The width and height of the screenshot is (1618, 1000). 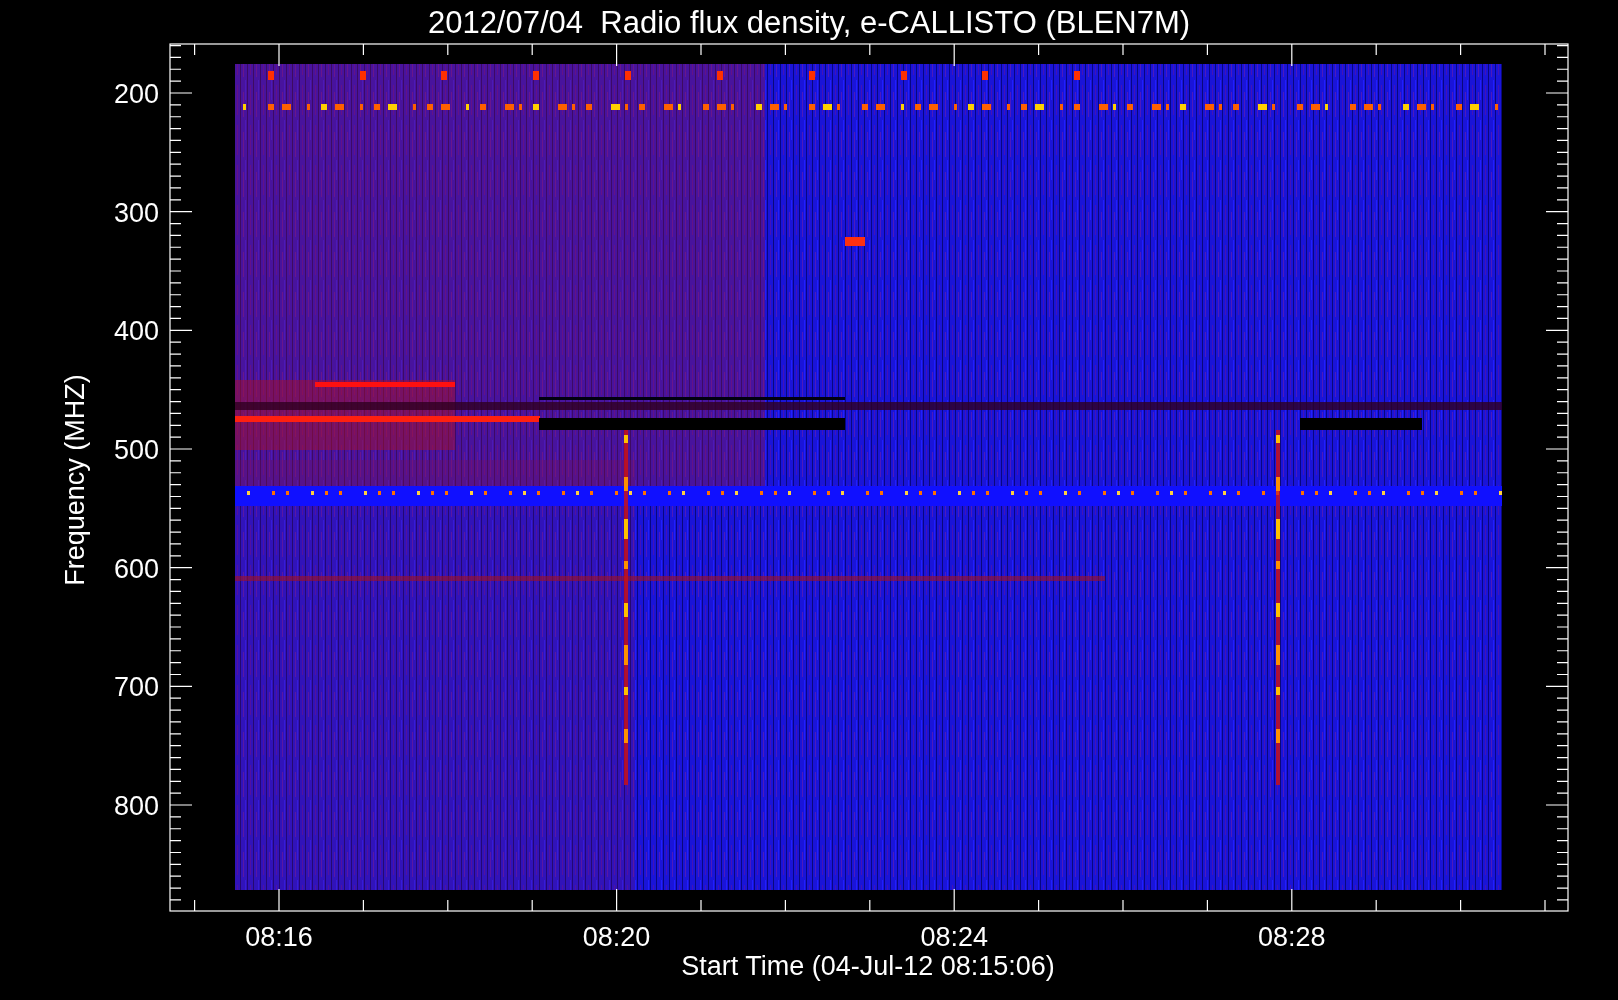 I want to click on x-axis-label: Start Time (04-Jul-12 08:15:06), so click(x=868, y=966).